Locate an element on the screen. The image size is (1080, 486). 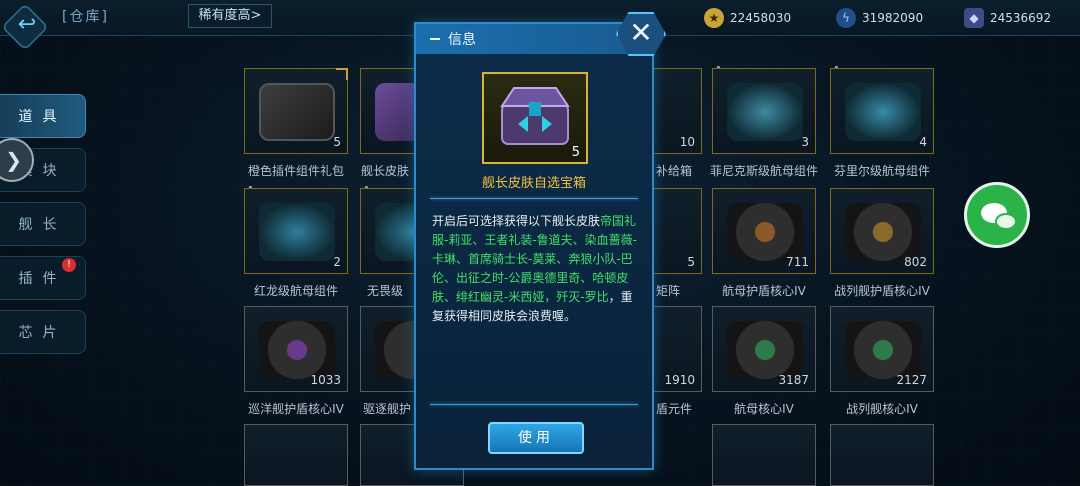
item-name: 舰长皮肤自选宝箱 is located at coordinates (533, 183).